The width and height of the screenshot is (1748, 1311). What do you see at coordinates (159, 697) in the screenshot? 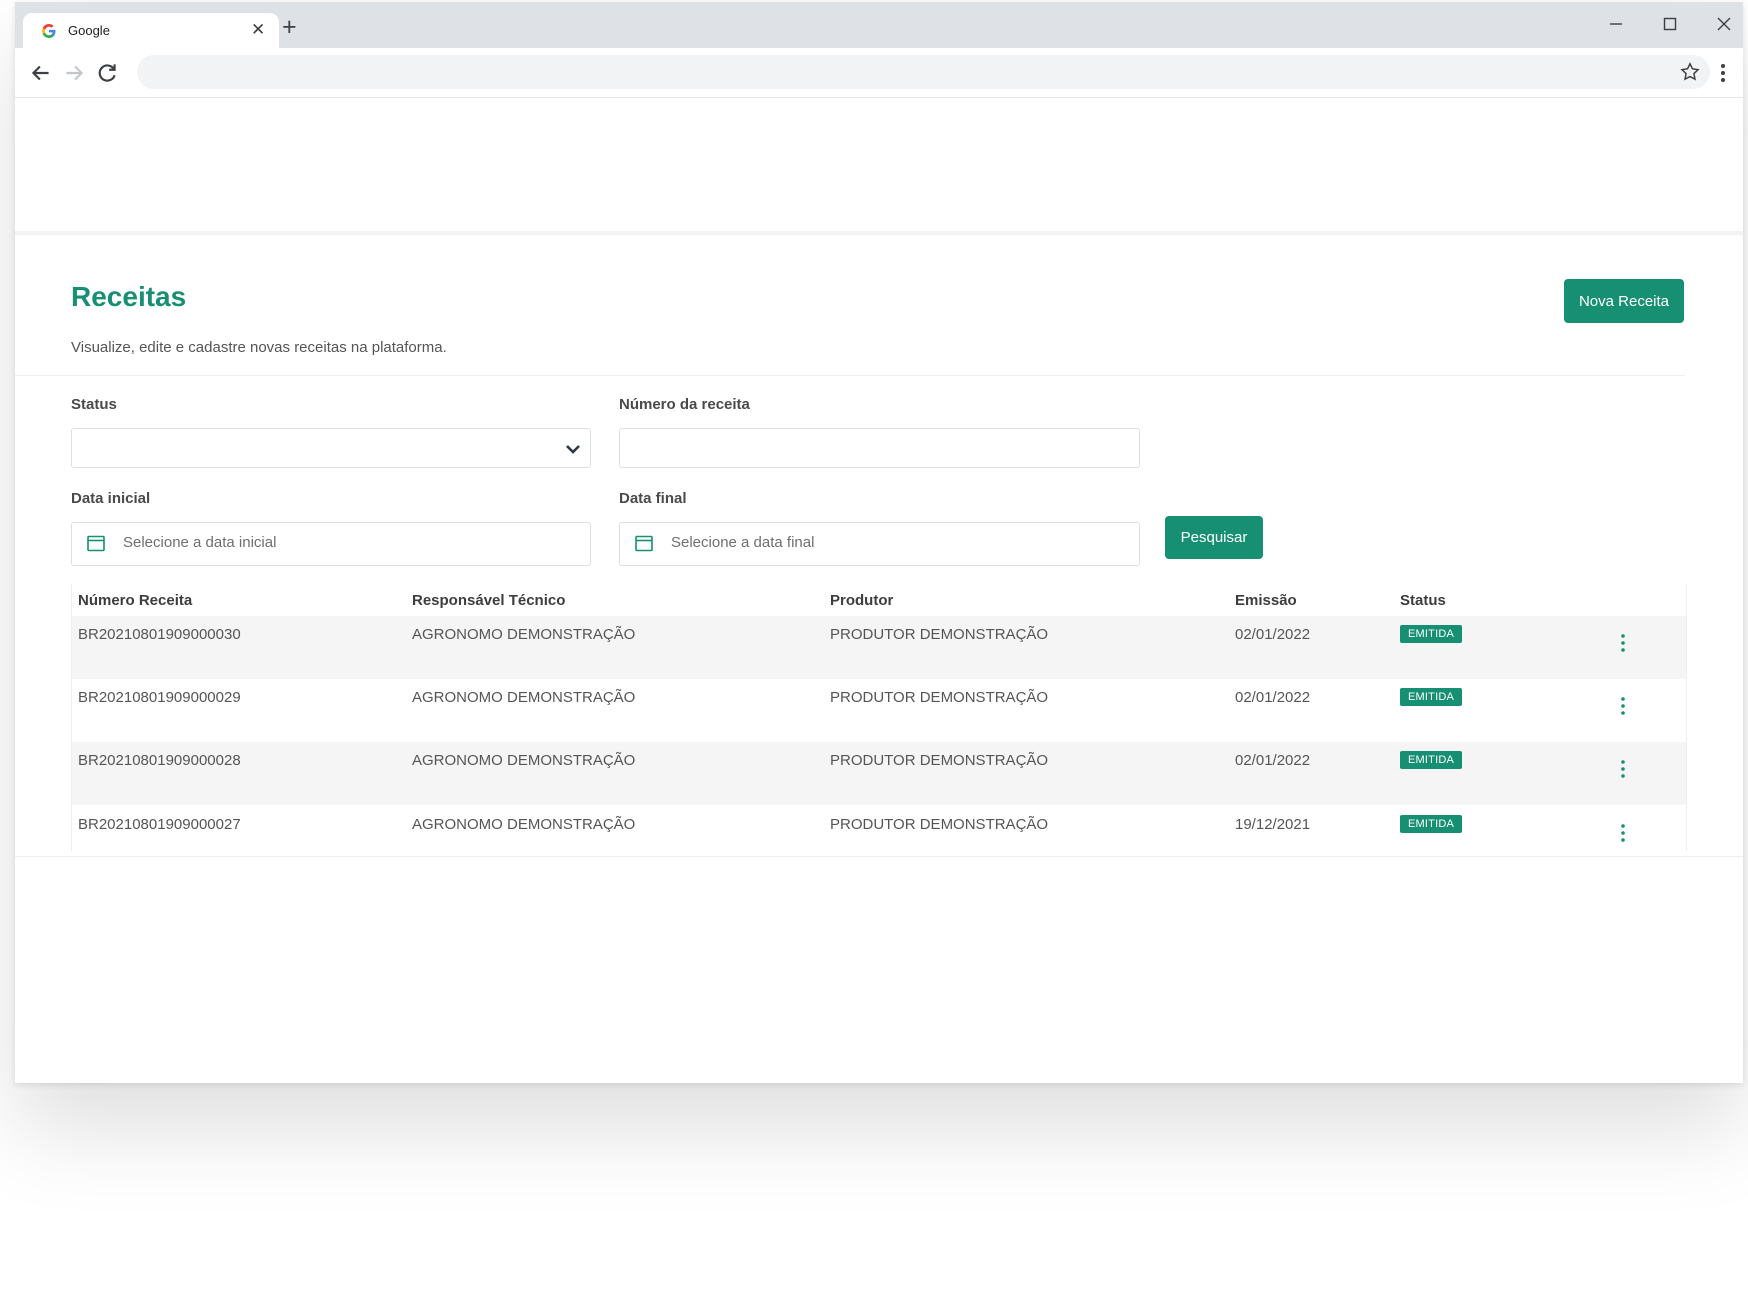
I see `cell-numero: BR20210801909000029` at bounding box center [159, 697].